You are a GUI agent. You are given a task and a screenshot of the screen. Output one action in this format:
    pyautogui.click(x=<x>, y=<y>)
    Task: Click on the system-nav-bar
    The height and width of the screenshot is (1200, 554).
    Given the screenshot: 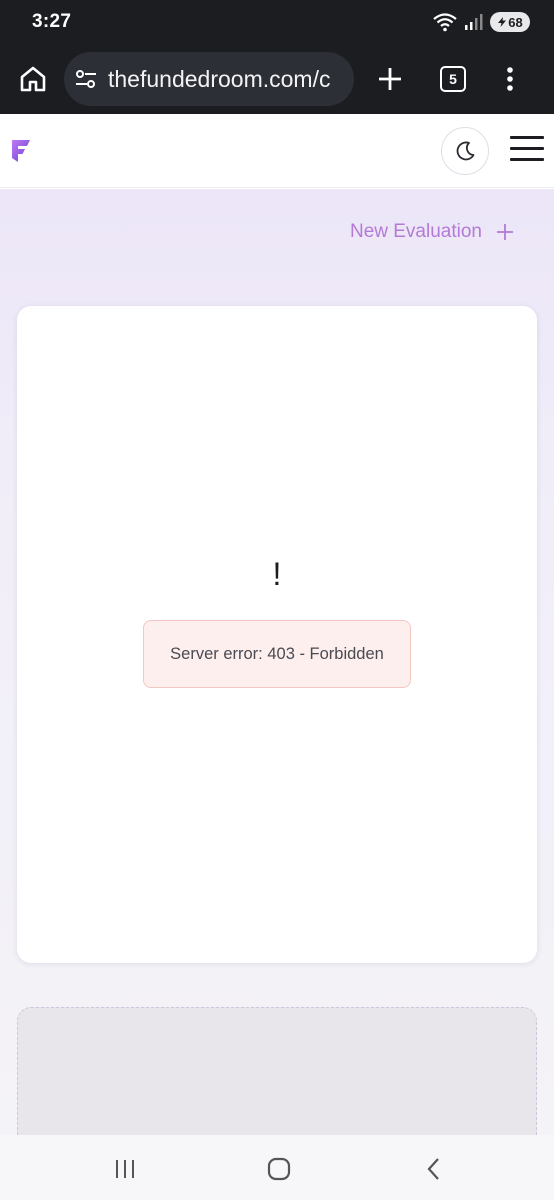 What is the action you would take?
    pyautogui.click(x=277, y=1167)
    